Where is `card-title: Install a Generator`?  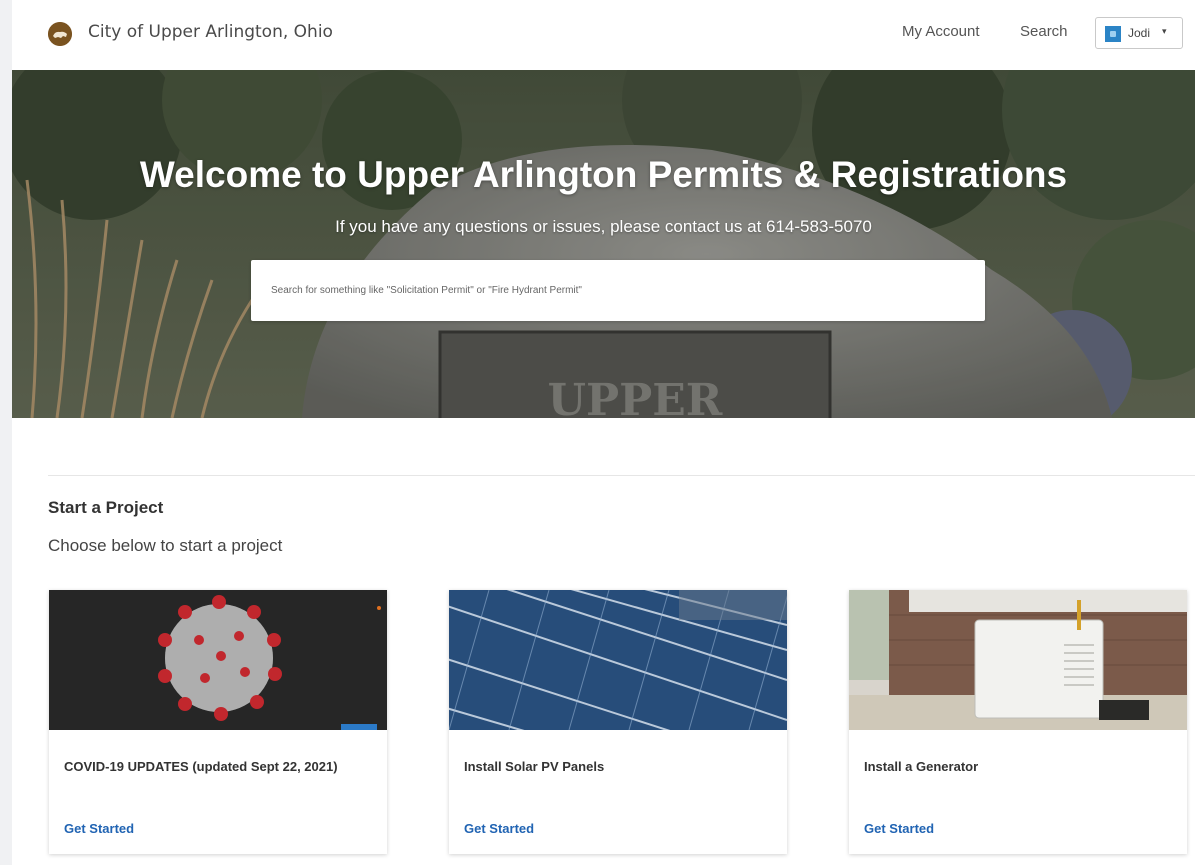 card-title: Install a Generator is located at coordinates (921, 766).